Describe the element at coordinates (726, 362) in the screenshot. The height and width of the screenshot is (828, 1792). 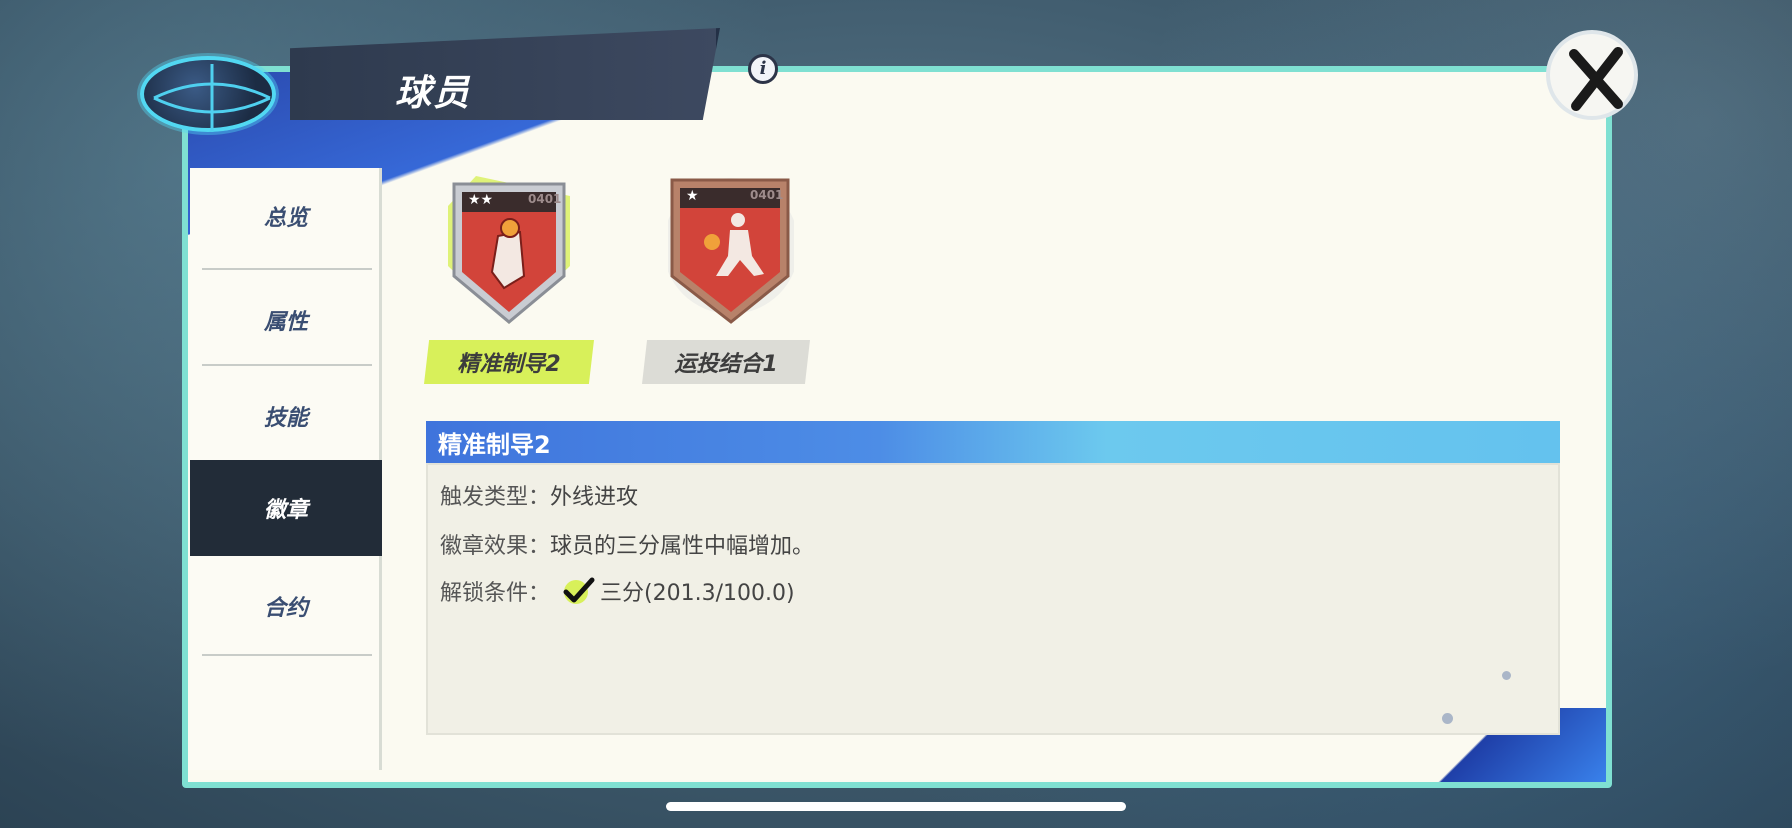
I see `badge-label: 运投结合1` at that location.